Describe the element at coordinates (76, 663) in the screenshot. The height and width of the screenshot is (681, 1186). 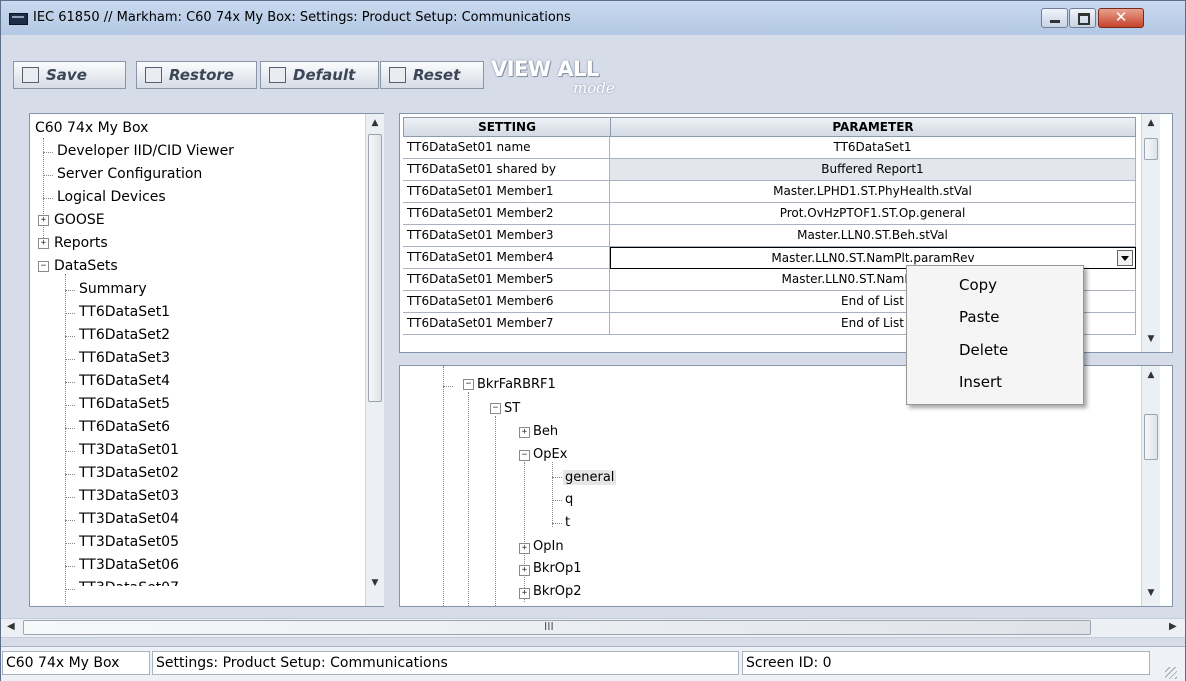
I see `status-device: C60 74x My Box` at that location.